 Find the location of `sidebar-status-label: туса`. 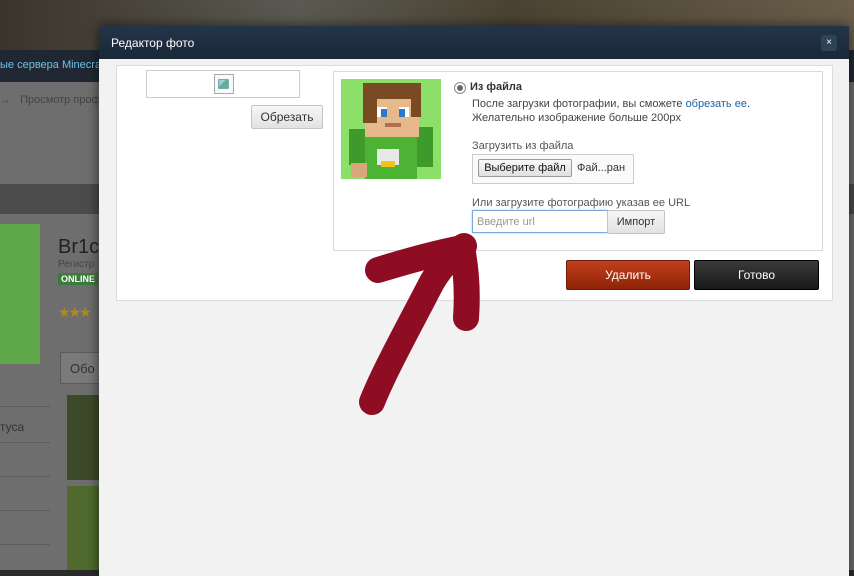

sidebar-status-label: туса is located at coordinates (12, 427).